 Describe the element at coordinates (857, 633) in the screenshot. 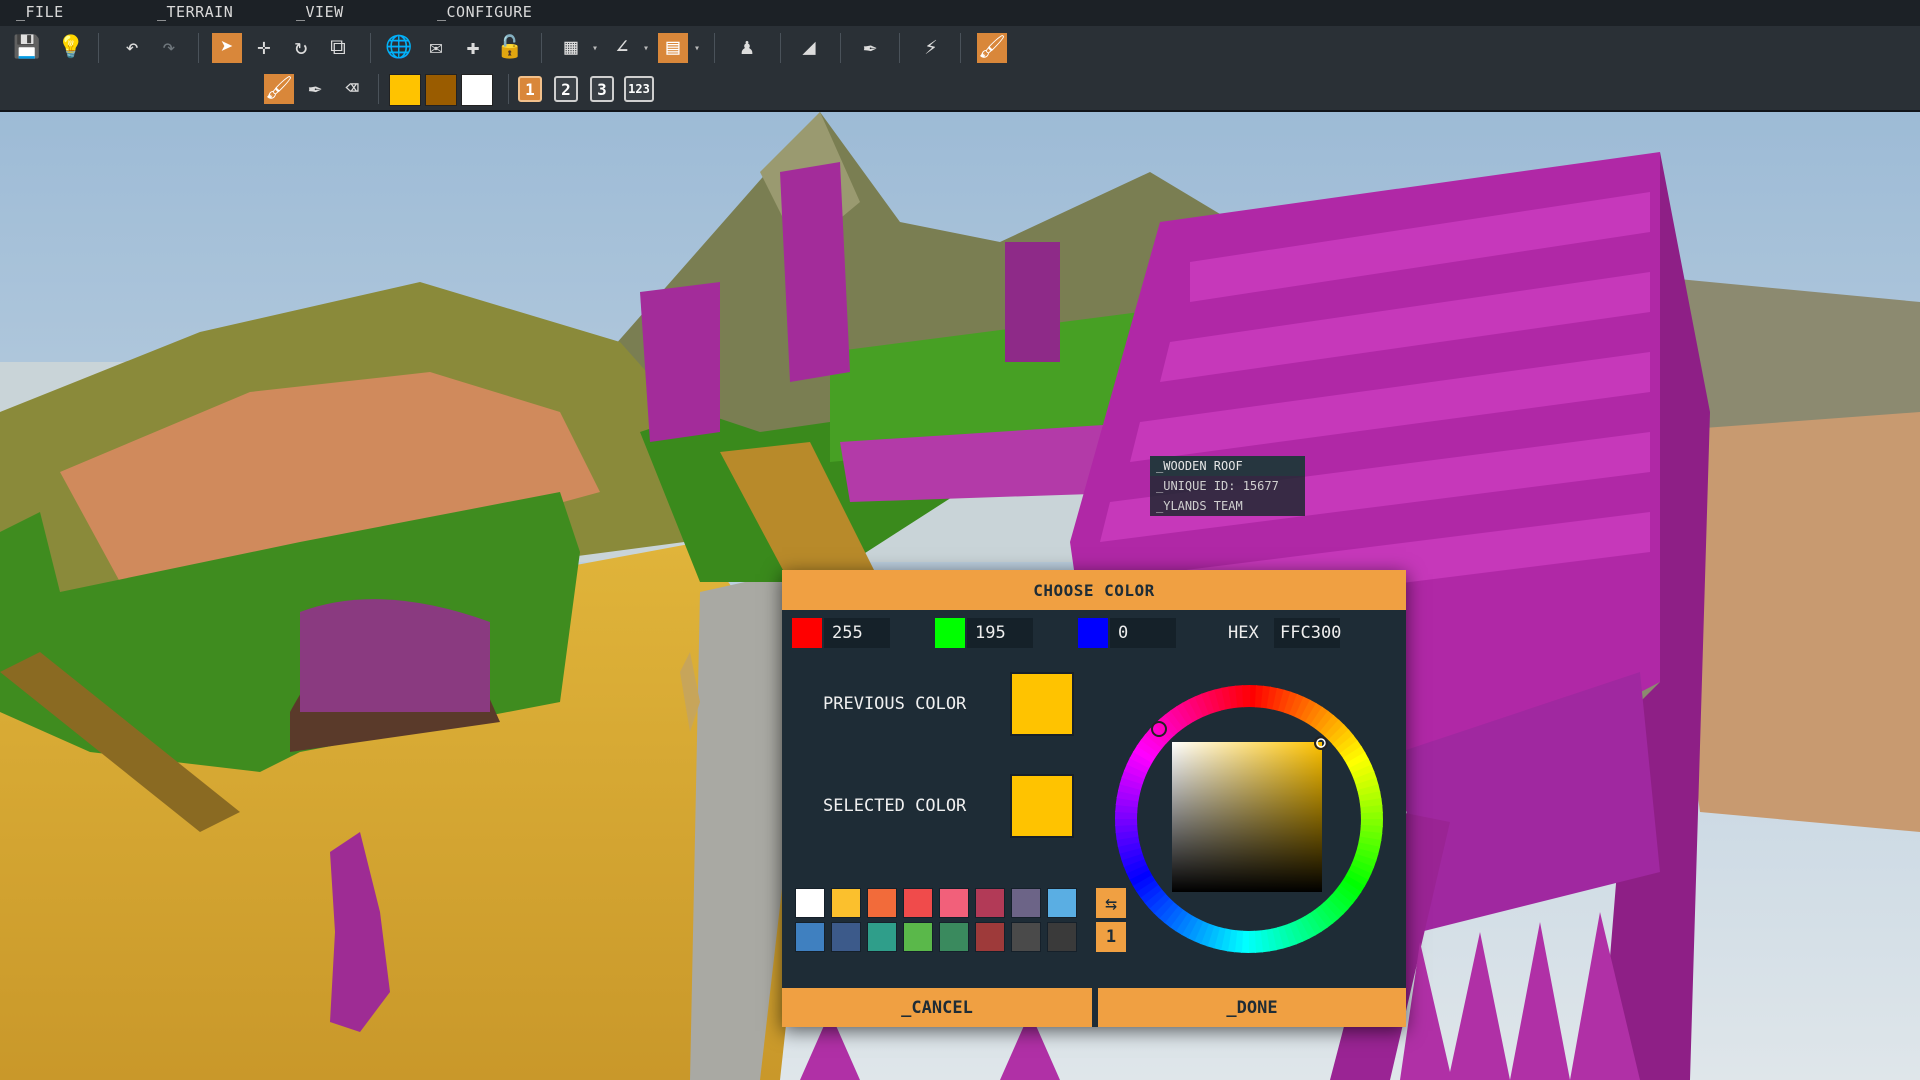

I see `red-channel-input: 255` at that location.